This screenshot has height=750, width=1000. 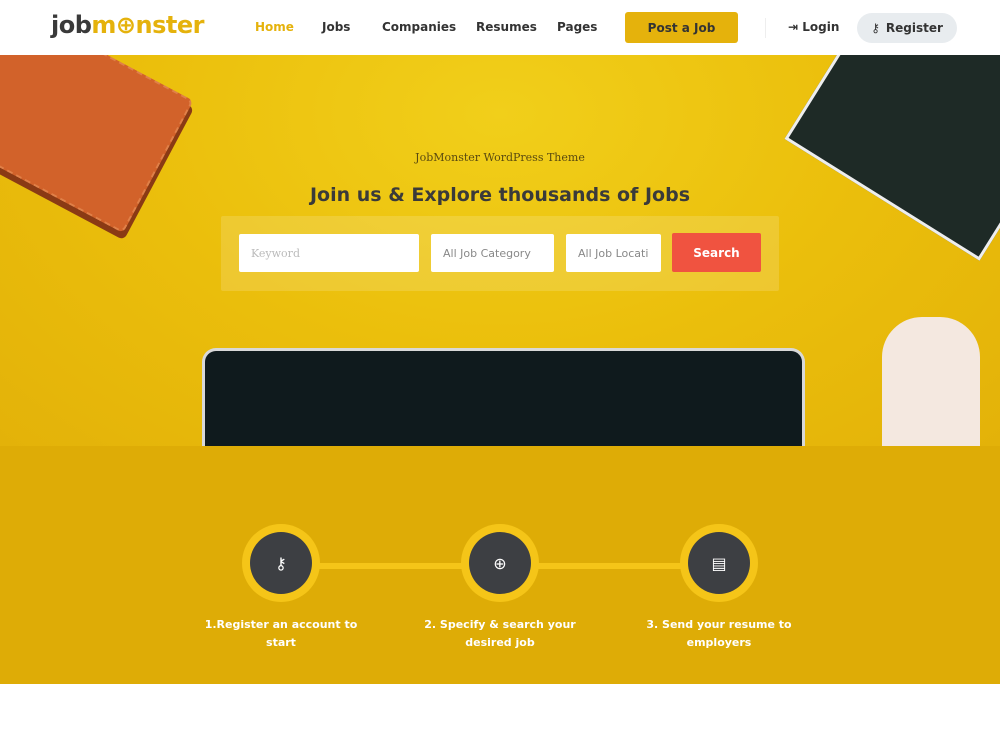 I want to click on search-plus-icon: ⊕, so click(x=500, y=563).